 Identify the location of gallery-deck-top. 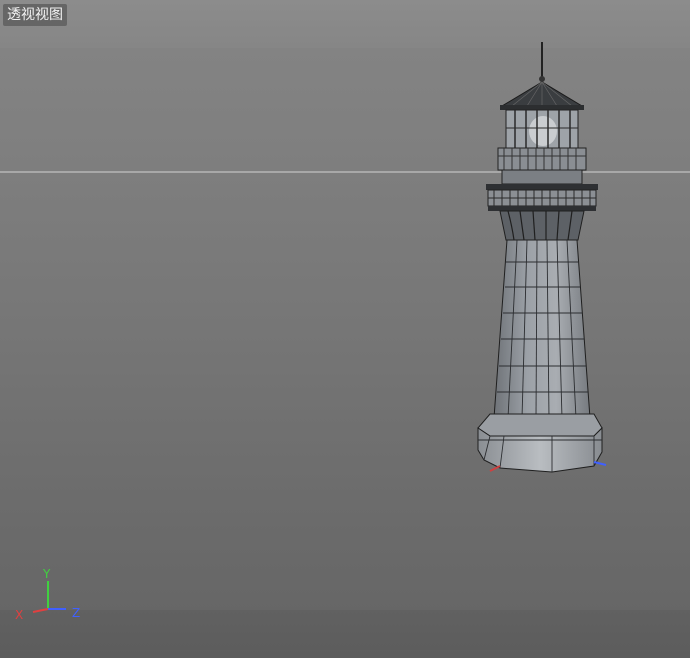
(542, 187).